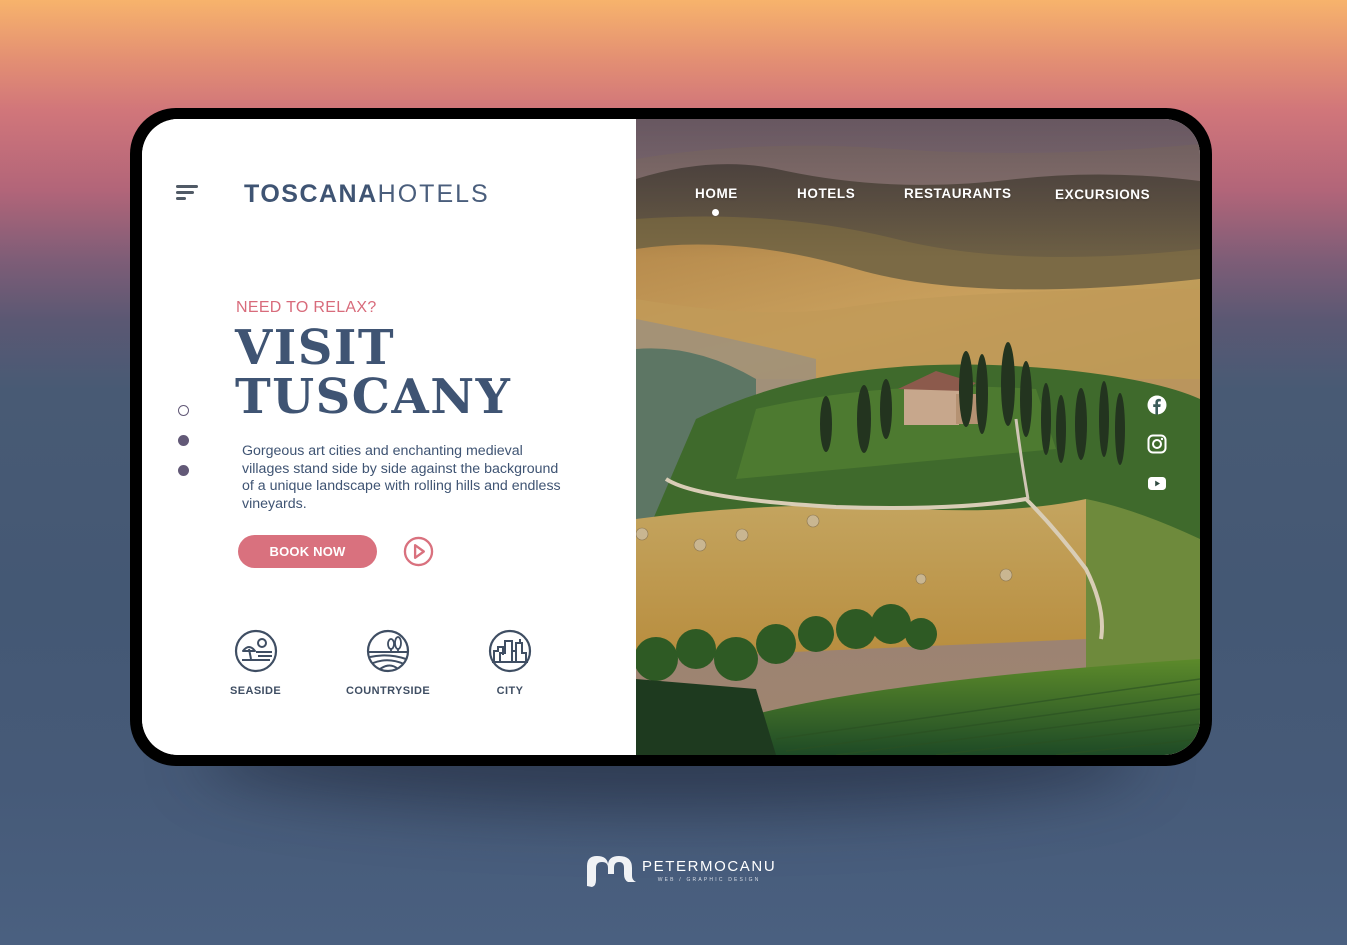  I want to click on nav-active-indicator, so click(715, 212).